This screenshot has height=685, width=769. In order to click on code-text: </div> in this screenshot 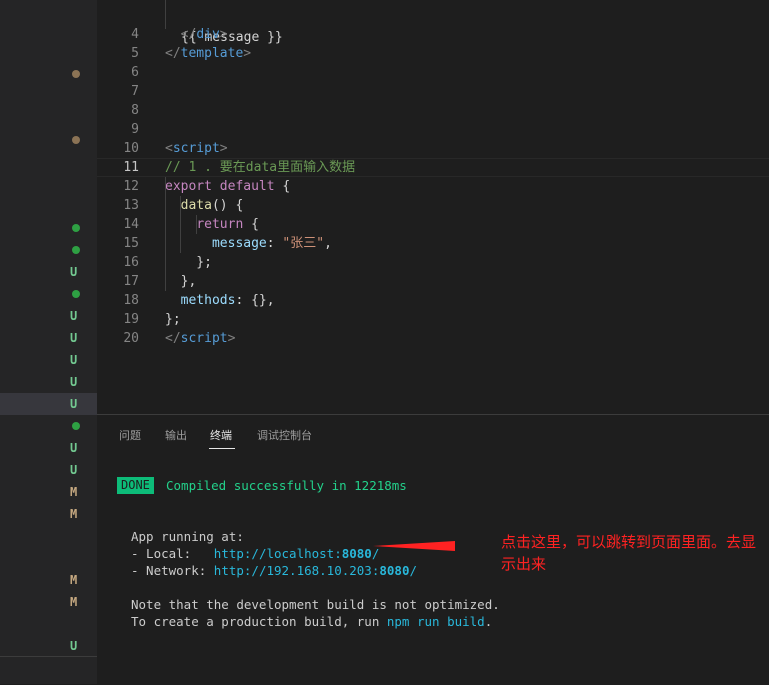, I will do `click(196, 34)`.